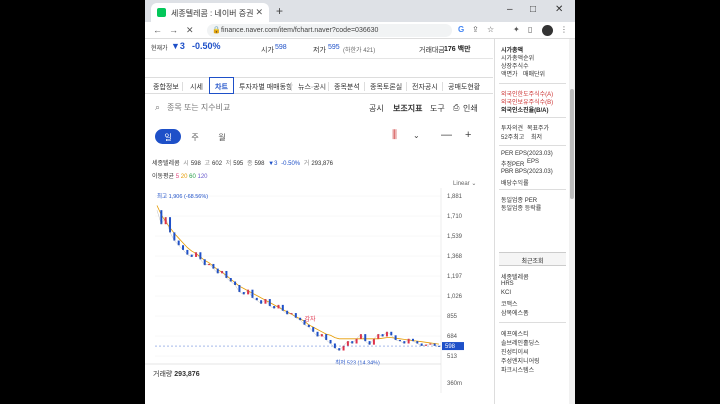  Describe the element at coordinates (509, 303) in the screenshot. I see `recent-item: 코맥스` at that location.